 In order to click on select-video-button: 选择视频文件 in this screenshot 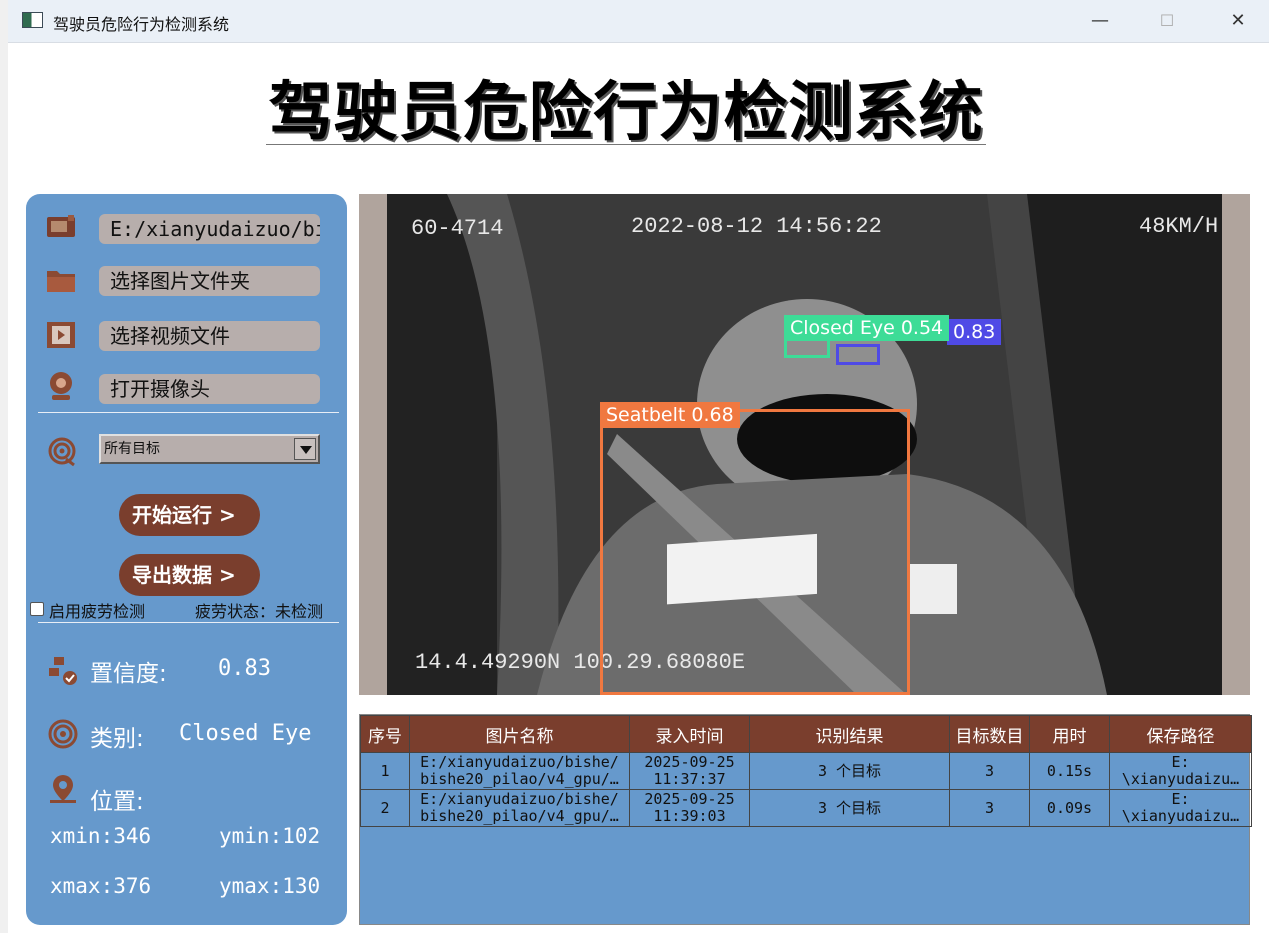, I will do `click(209, 336)`.